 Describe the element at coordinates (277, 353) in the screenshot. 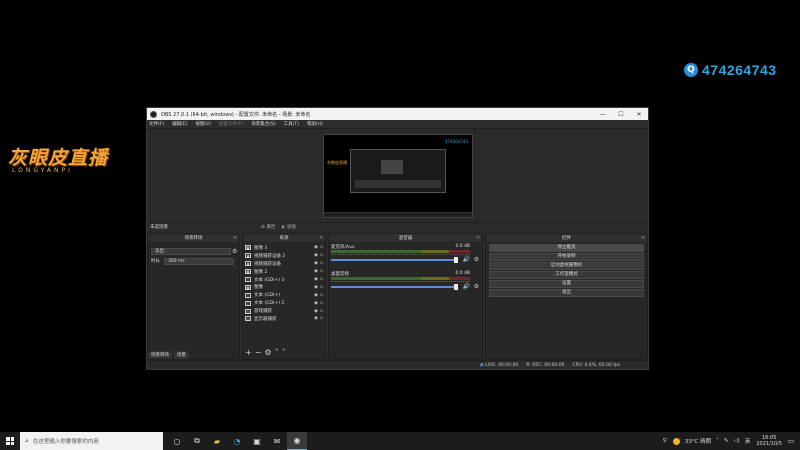

I see `move-up-icon: ˄` at that location.